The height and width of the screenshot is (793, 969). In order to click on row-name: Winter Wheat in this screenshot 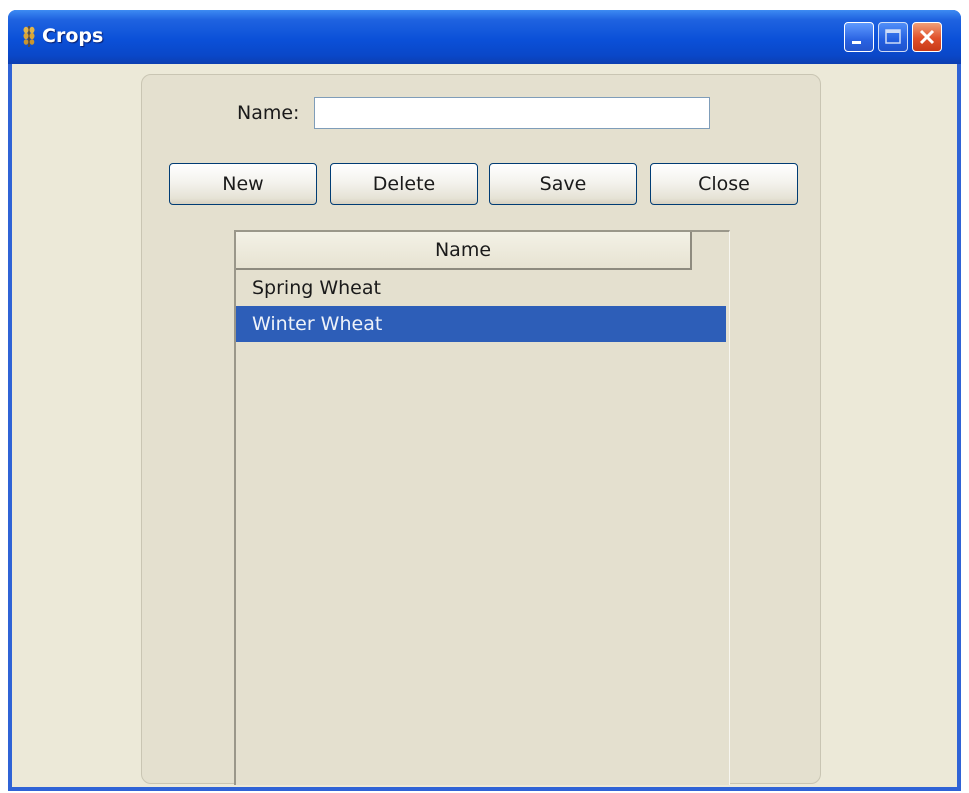, I will do `click(317, 324)`.